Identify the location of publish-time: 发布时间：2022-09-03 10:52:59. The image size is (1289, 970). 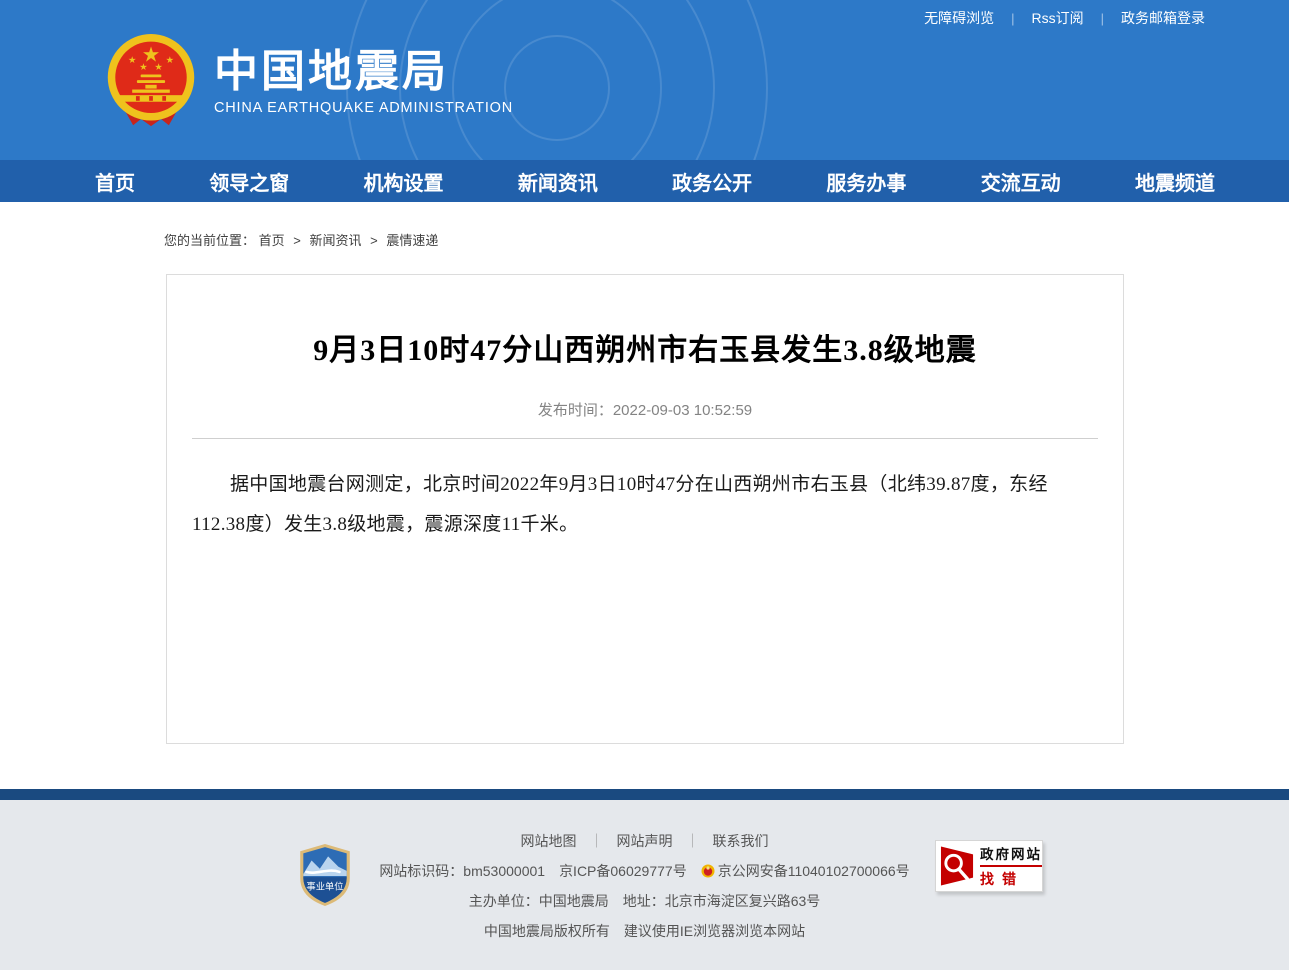
(645, 410).